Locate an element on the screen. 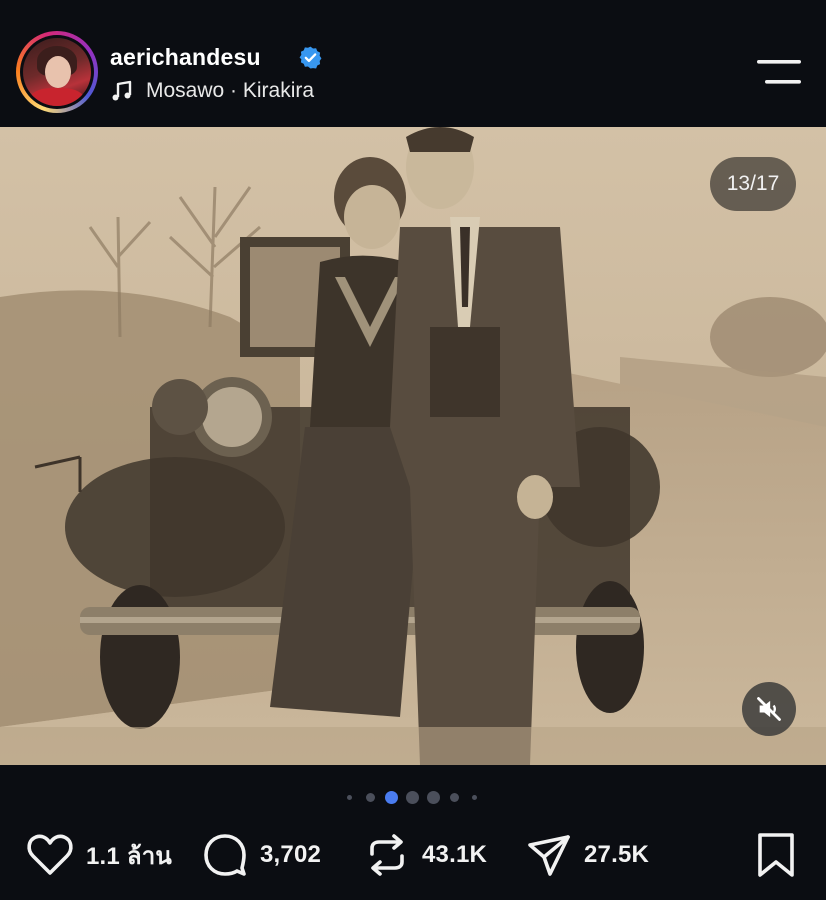  bookmark-button is located at coordinates (776, 855).